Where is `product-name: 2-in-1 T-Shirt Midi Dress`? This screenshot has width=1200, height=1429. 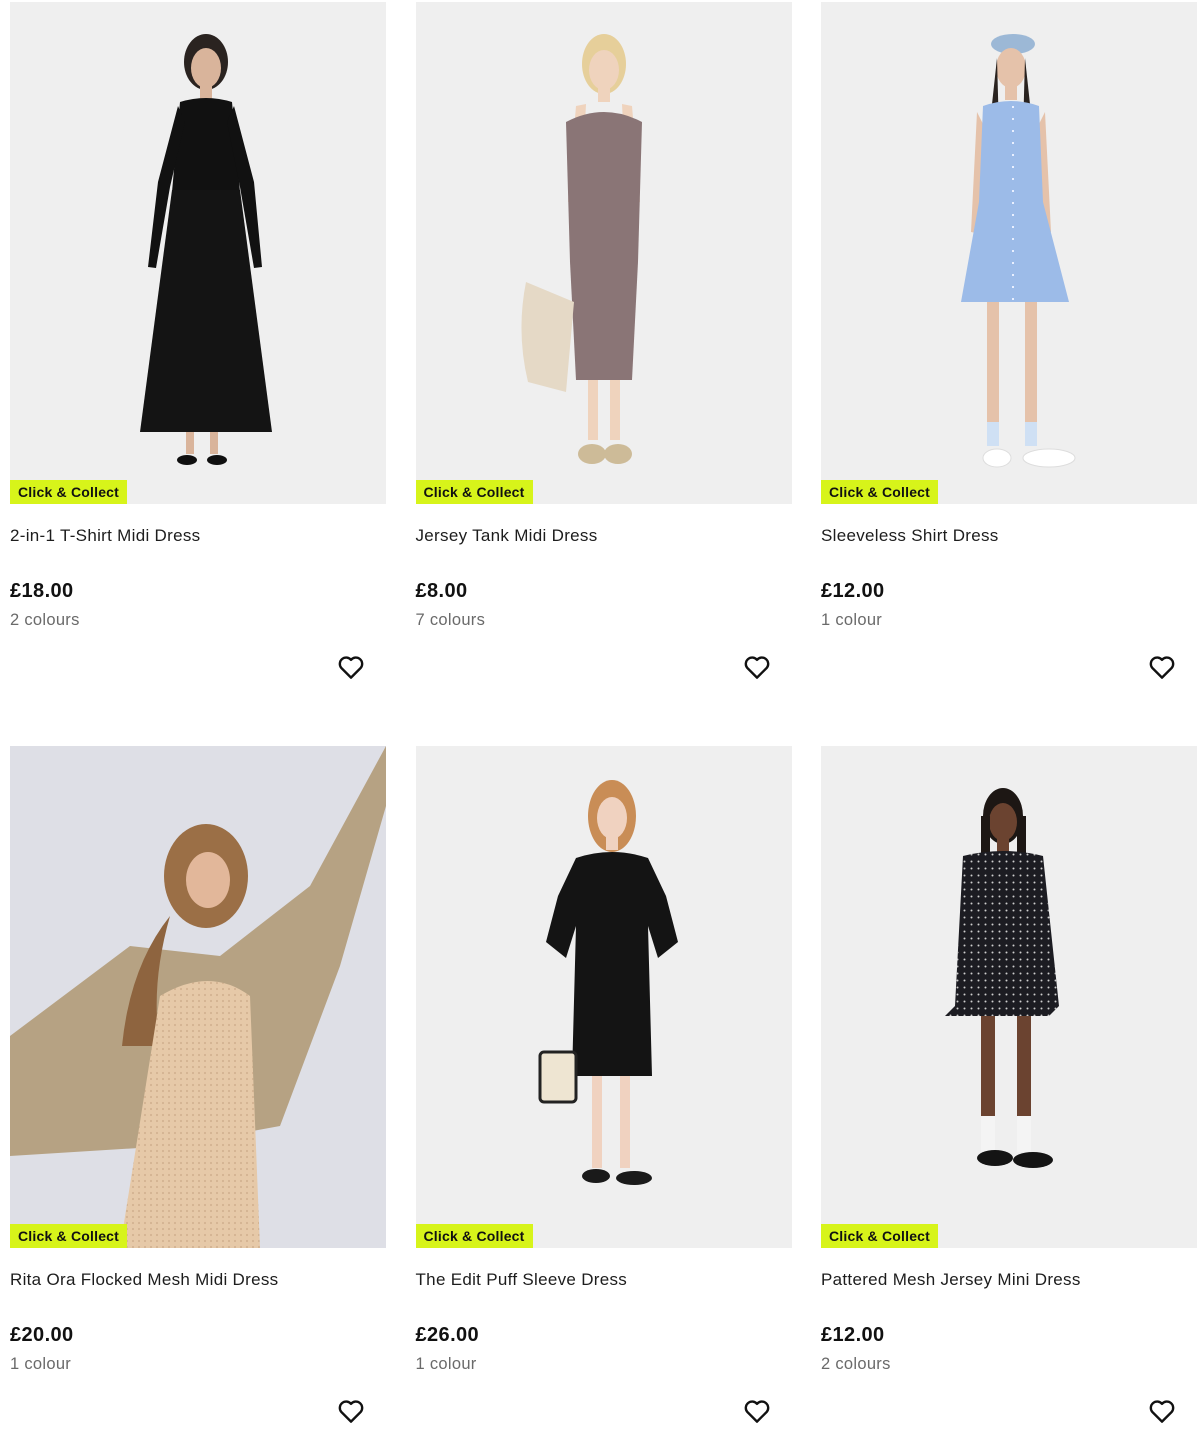
product-name: 2-in-1 T-Shirt Midi Dress is located at coordinates (105, 536).